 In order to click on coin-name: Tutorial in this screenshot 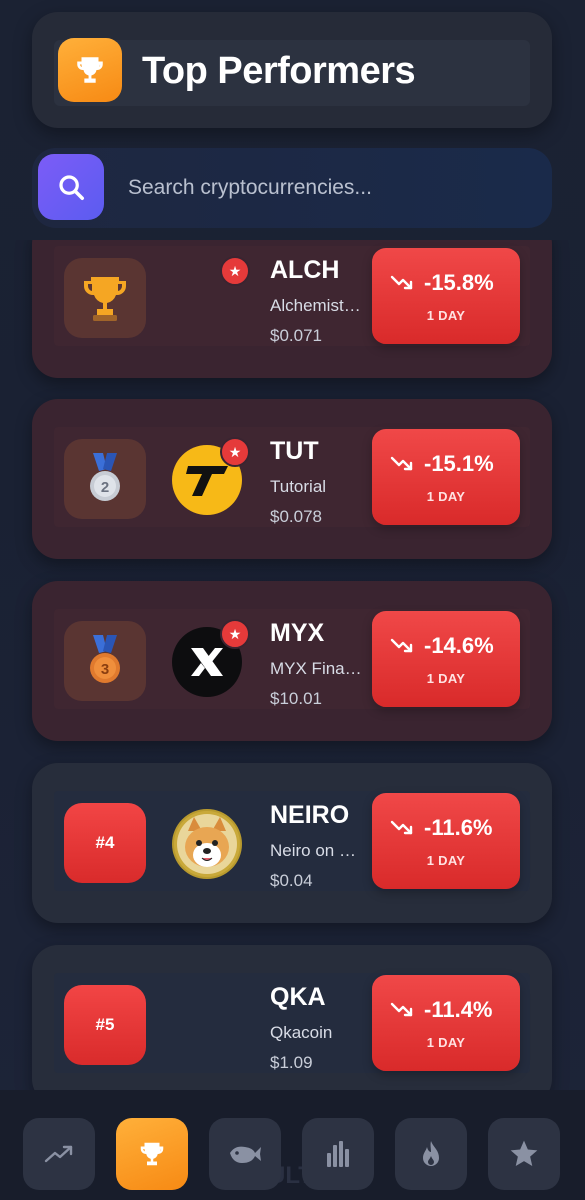, I will do `click(298, 486)`.